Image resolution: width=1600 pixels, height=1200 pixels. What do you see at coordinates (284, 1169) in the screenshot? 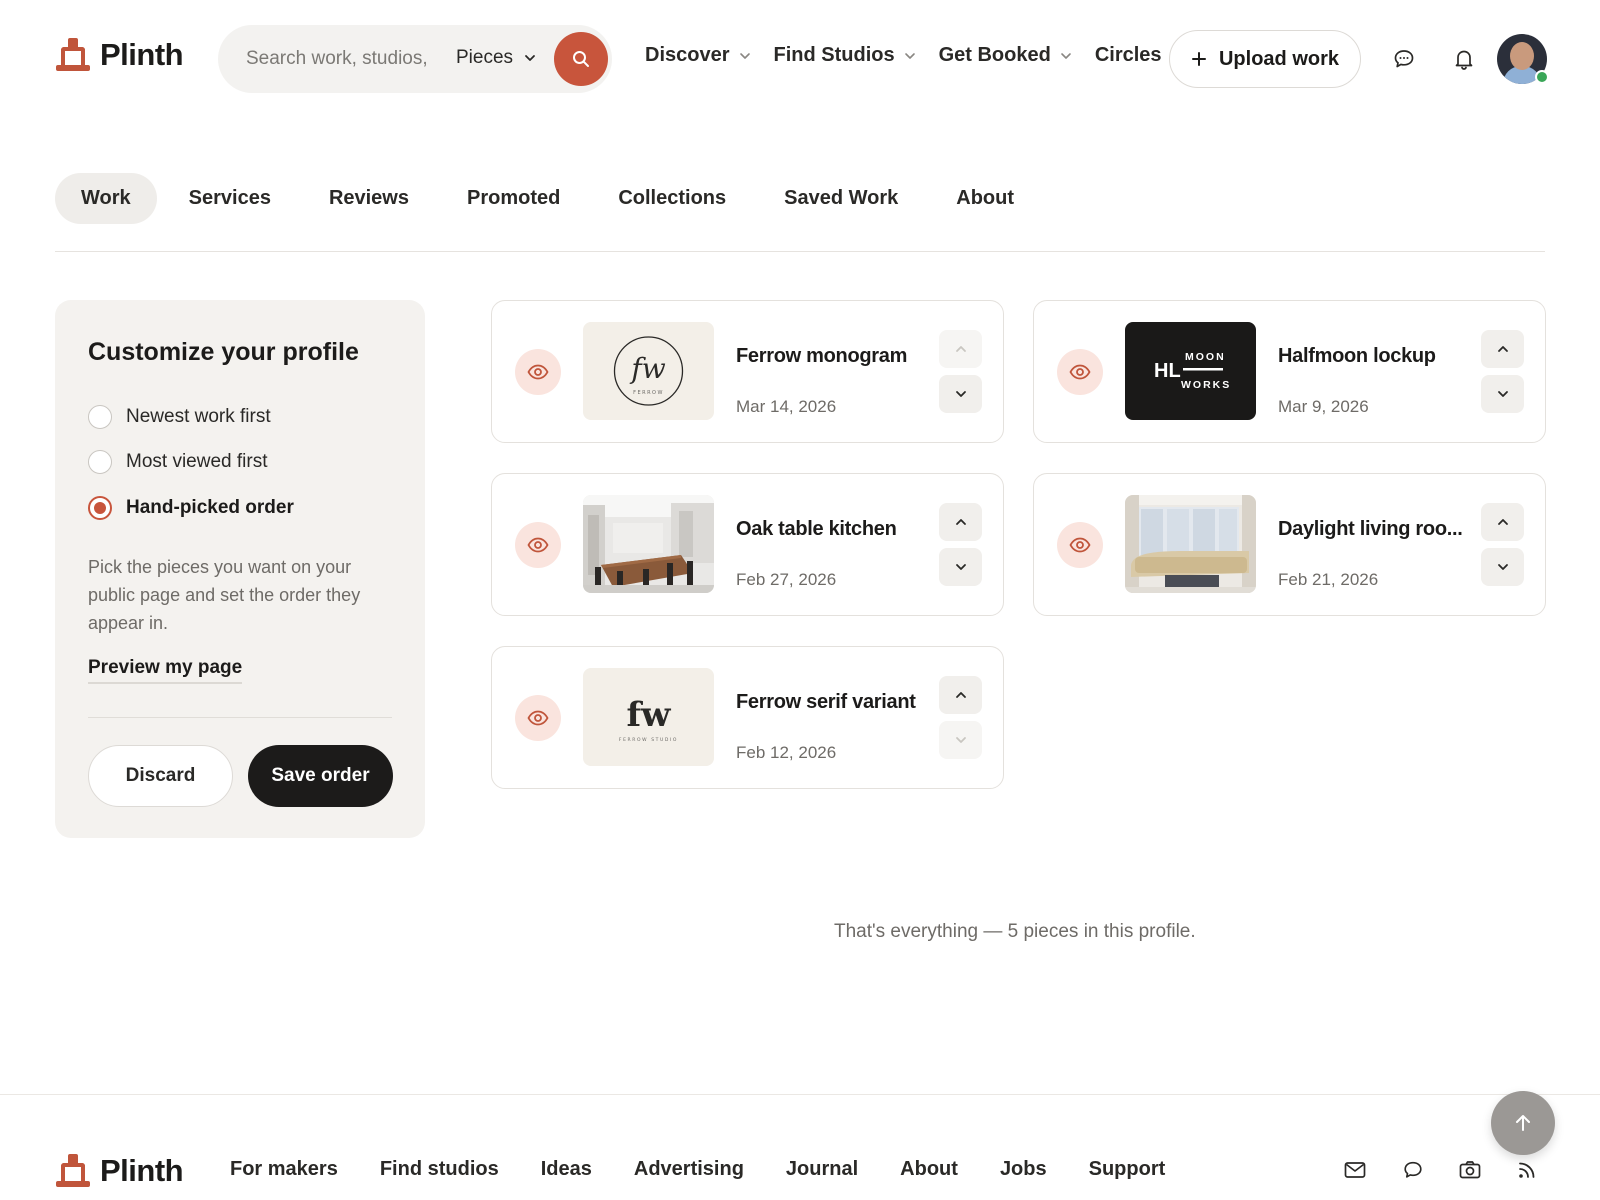
I see `footer-link-for-makers: For makers` at bounding box center [284, 1169].